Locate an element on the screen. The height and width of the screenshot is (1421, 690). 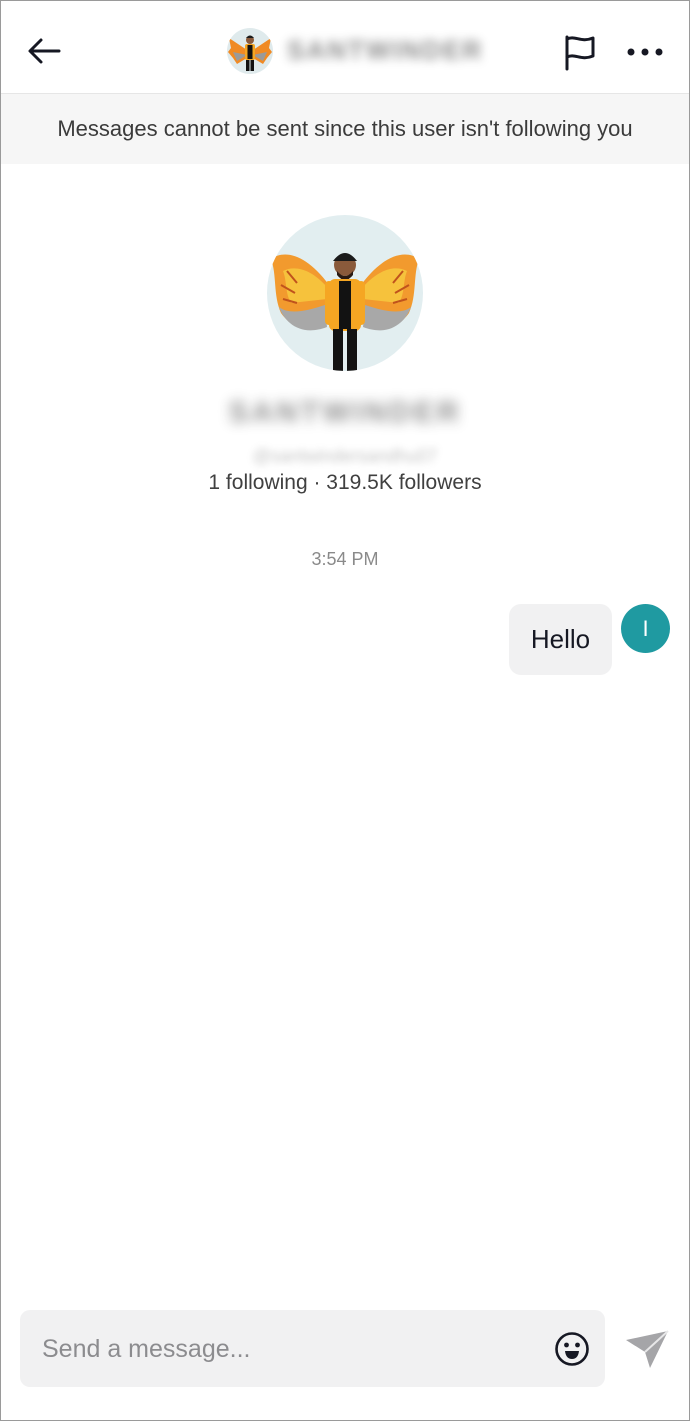
send-icon is located at coordinates (647, 1349).